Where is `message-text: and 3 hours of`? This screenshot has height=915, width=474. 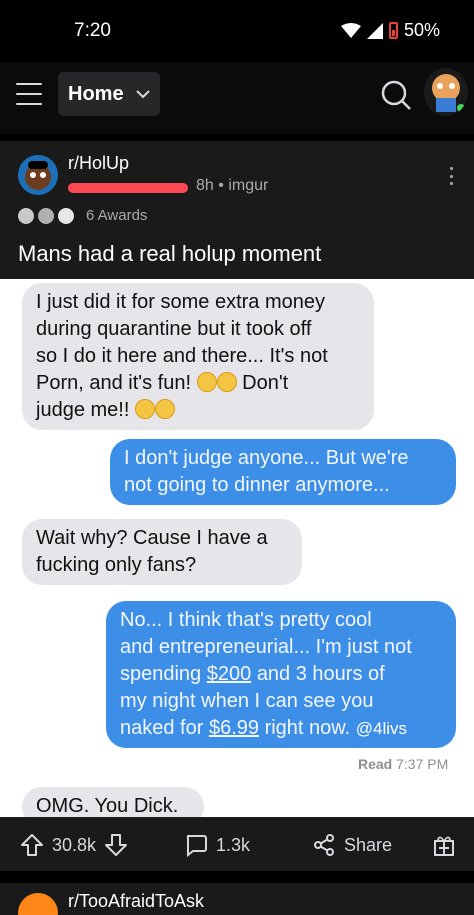 message-text: and 3 hours of is located at coordinates (320, 674).